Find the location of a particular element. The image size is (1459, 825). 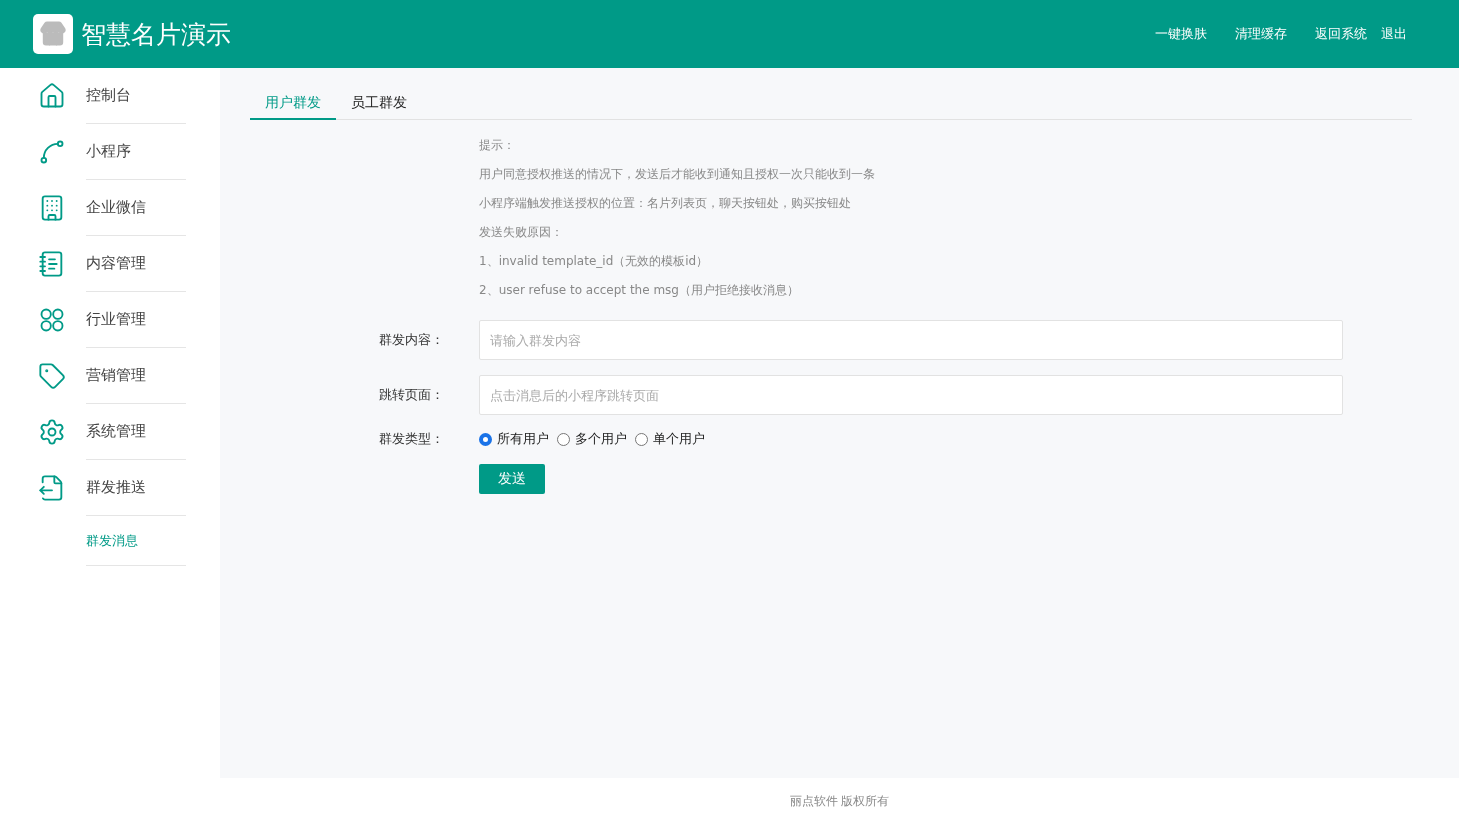

radio-option: 所有用户 is located at coordinates (514, 439).